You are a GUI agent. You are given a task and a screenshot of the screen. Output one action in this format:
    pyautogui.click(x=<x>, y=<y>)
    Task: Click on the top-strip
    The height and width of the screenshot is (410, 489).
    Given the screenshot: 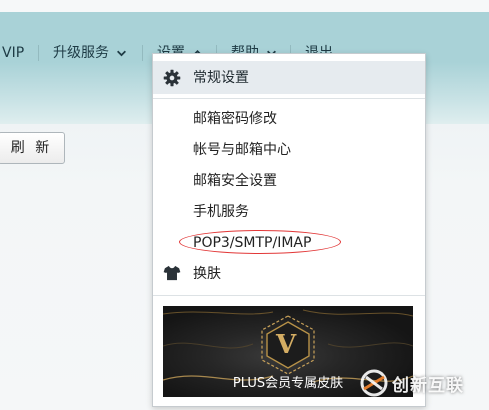 What is the action you would take?
    pyautogui.click(x=244, y=6)
    